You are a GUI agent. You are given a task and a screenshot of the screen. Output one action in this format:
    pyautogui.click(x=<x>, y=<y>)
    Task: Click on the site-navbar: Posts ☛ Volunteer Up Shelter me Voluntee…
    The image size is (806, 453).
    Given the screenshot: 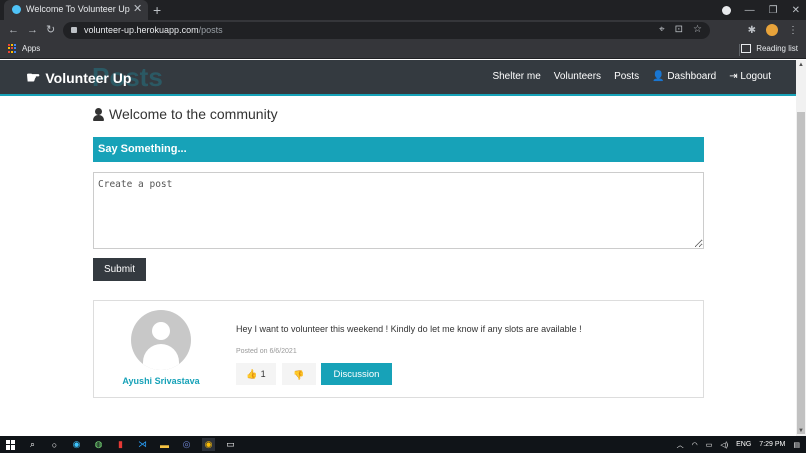 What is the action you would take?
    pyautogui.click(x=398, y=78)
    